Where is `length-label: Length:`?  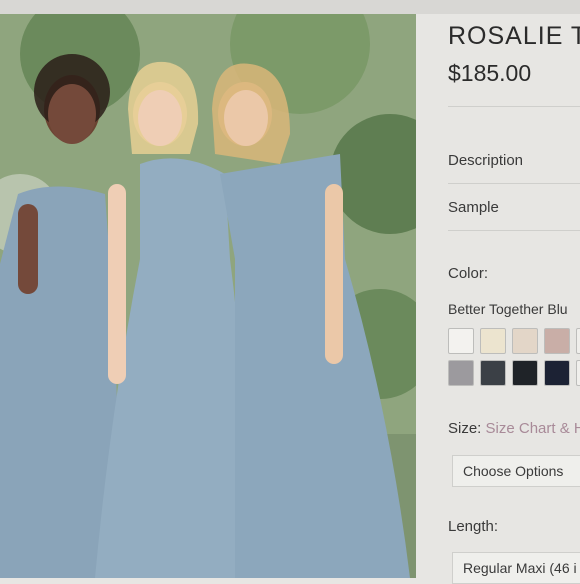
length-label: Length: is located at coordinates (473, 526).